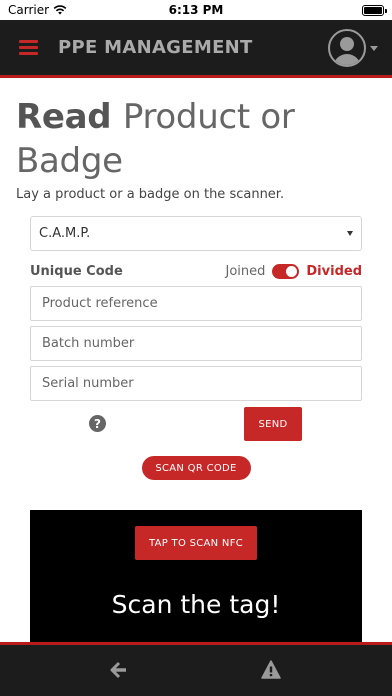  I want to click on toggle-divided-label: Divided, so click(334, 271).